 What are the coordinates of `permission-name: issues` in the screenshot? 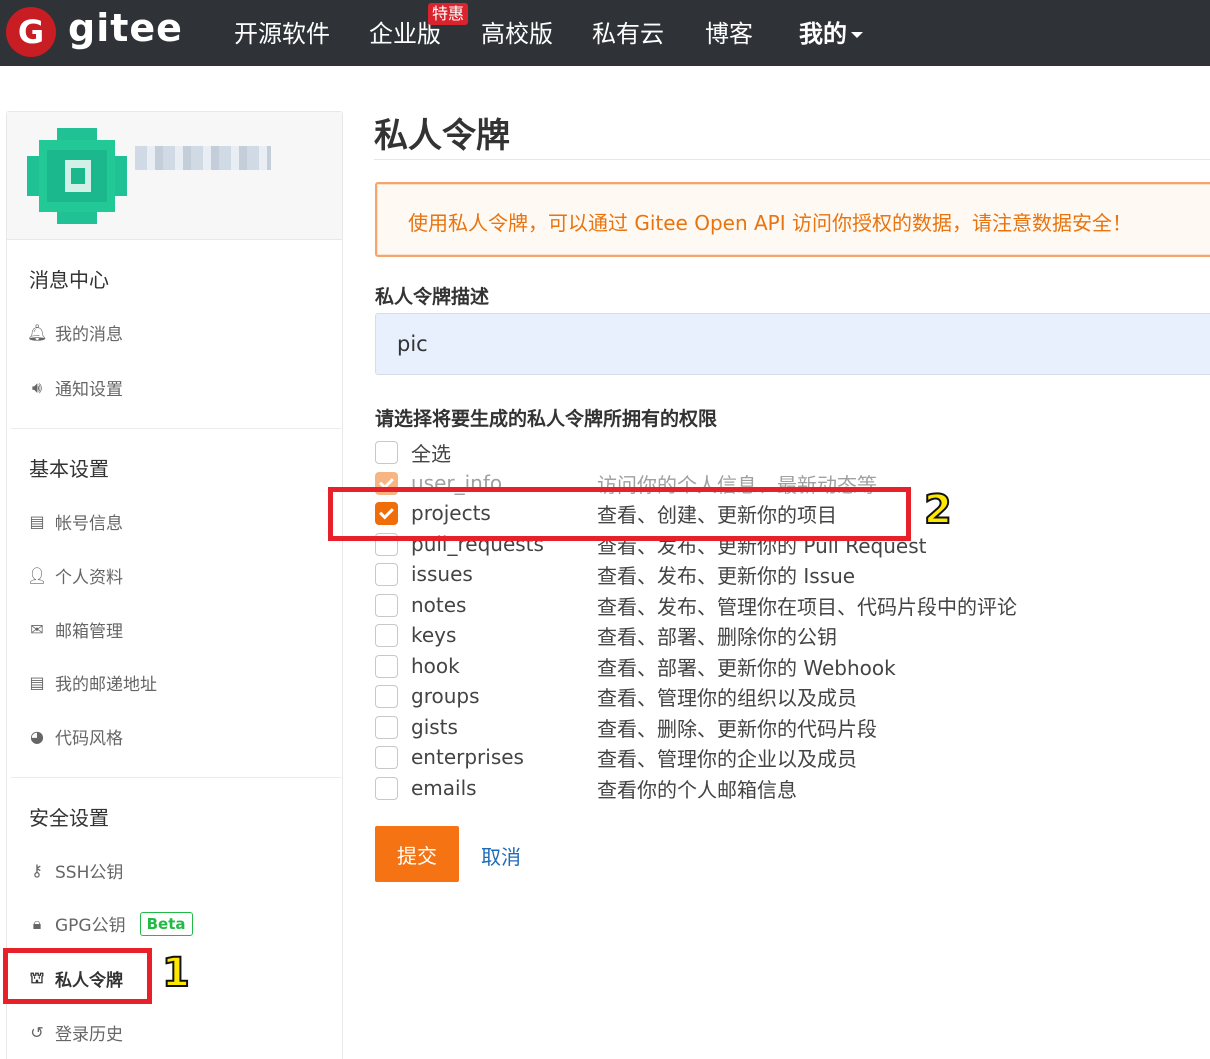 It's located at (442, 574).